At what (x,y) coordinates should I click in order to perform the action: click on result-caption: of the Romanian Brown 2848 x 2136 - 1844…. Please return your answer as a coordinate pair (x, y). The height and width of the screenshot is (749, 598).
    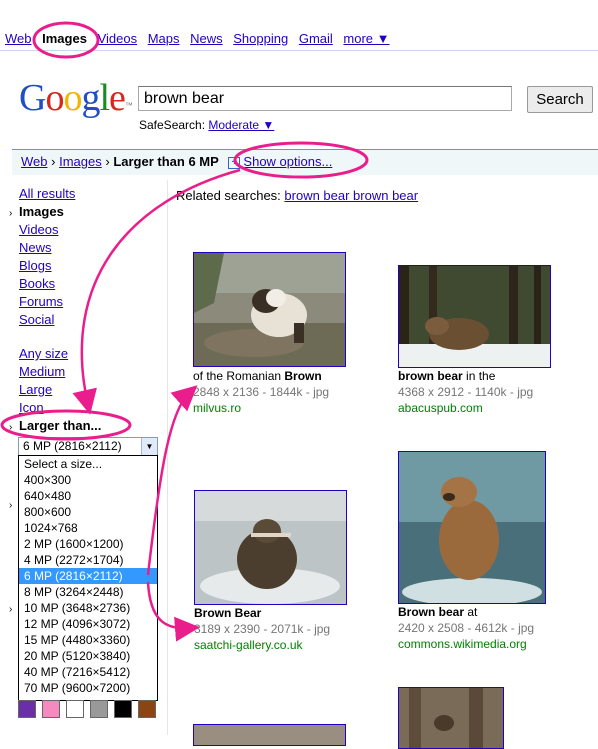
    Looking at the image, I should click on (261, 392).